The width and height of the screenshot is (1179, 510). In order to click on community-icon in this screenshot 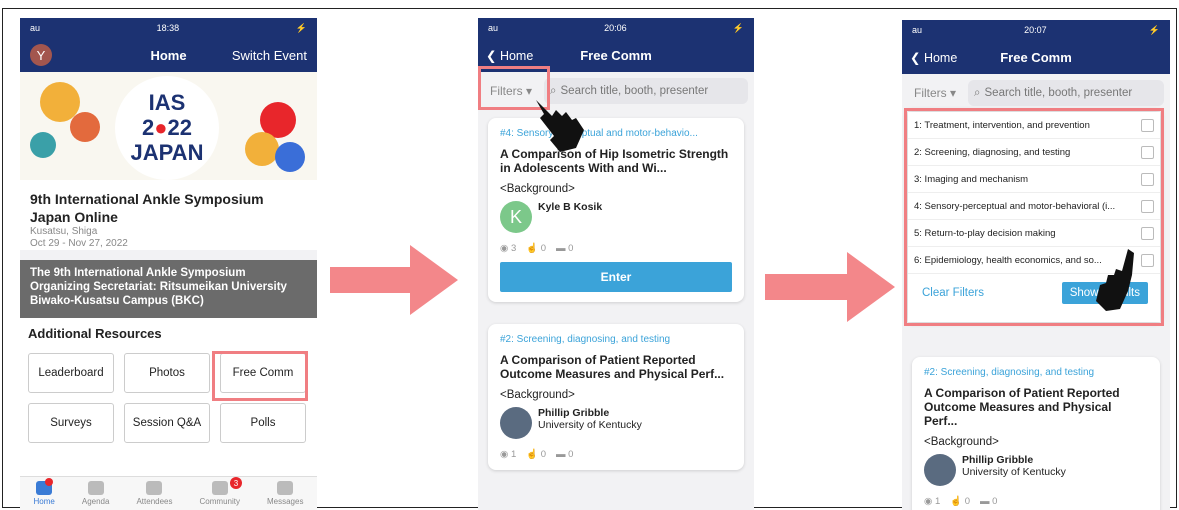, I will do `click(219, 488)`.